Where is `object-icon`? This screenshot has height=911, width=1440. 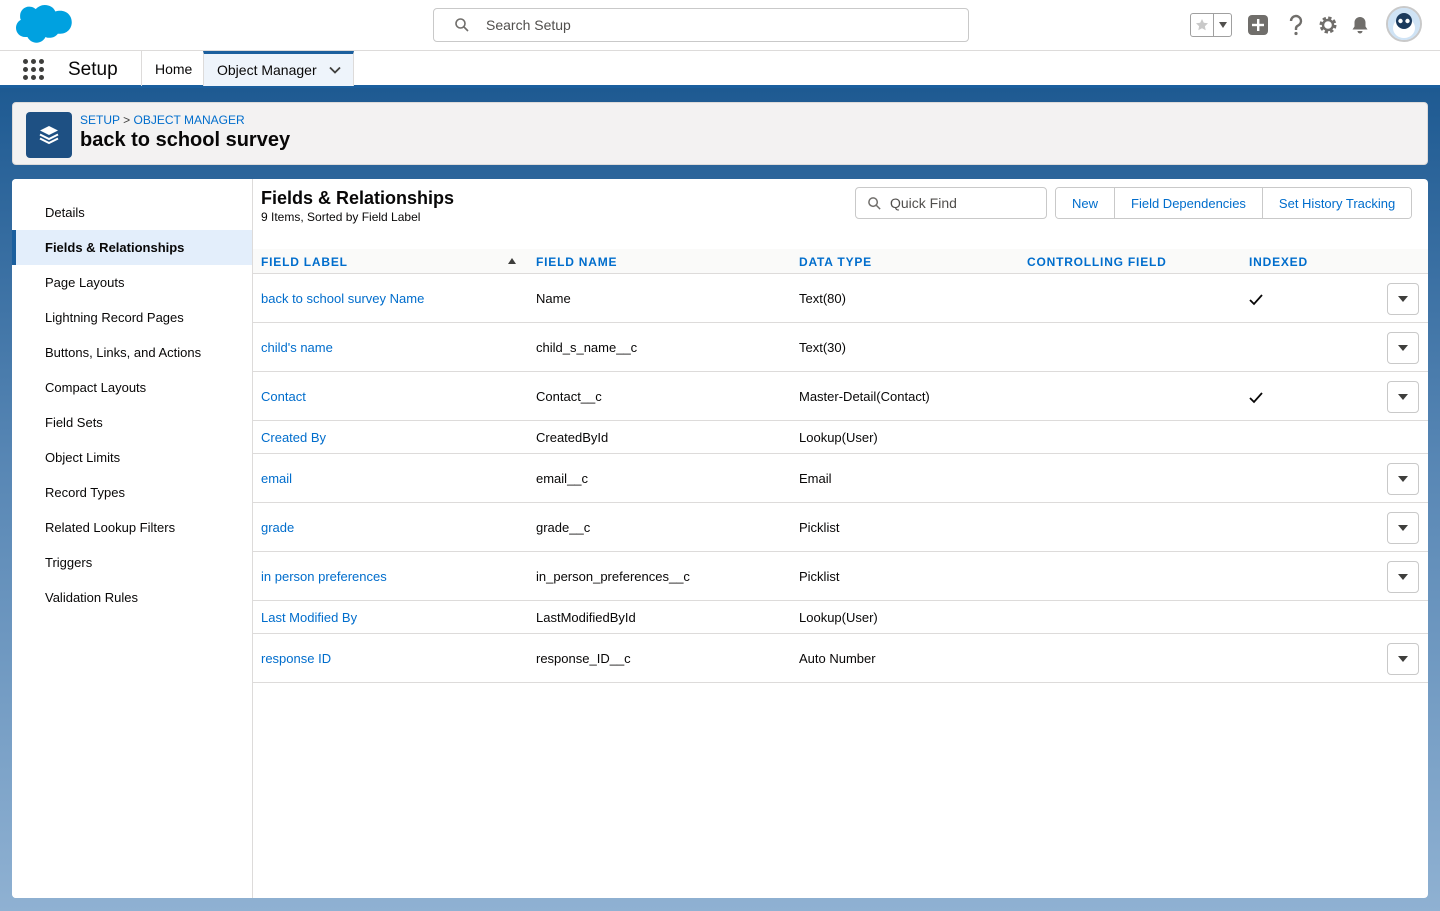 object-icon is located at coordinates (49, 135).